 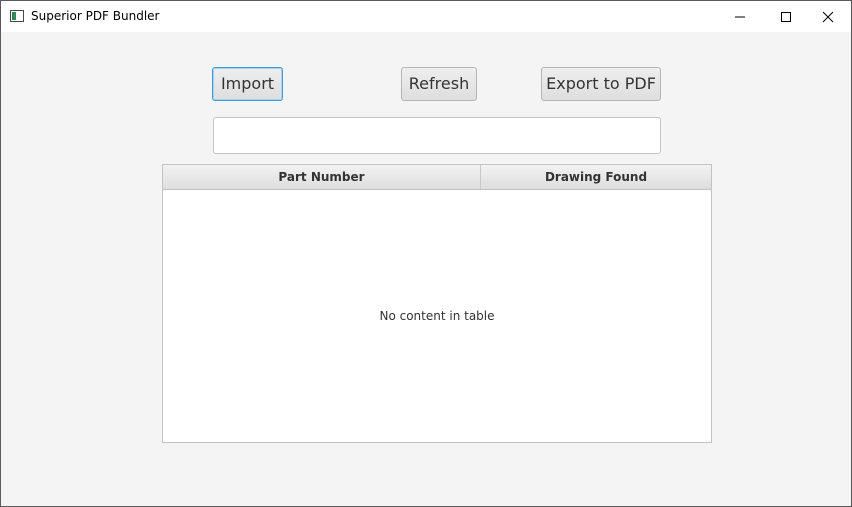 I want to click on minimize-button, so click(x=740, y=16).